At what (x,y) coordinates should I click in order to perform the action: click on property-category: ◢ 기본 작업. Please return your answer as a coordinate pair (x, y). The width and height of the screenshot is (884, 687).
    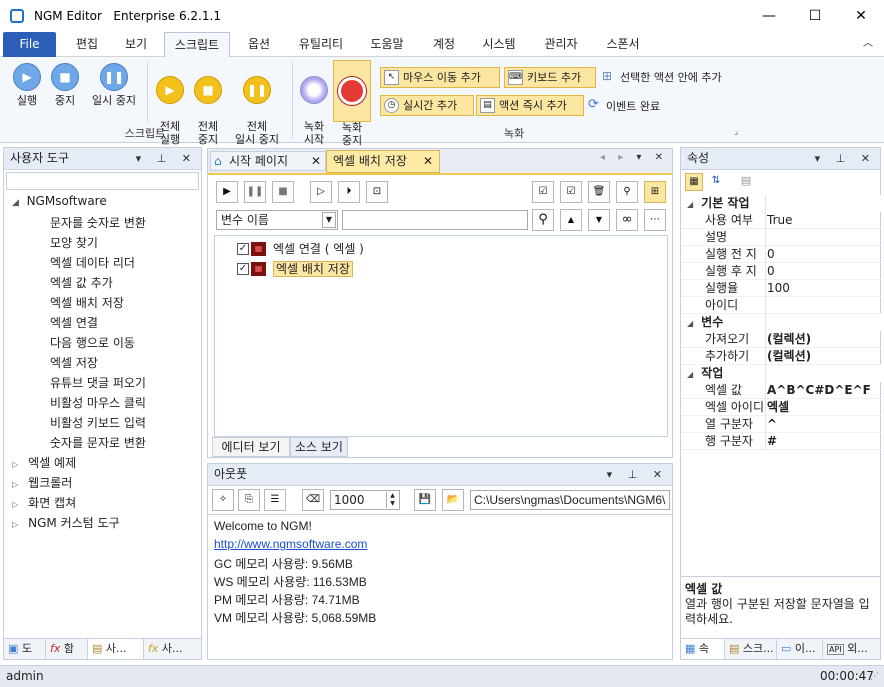
    Looking at the image, I should click on (781, 203).